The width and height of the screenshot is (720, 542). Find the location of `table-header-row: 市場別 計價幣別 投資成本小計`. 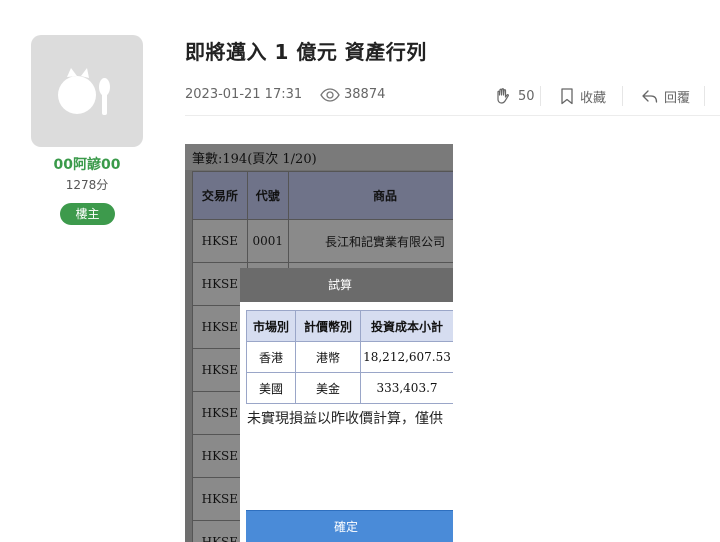

table-header-row: 市場別 計價幣別 投資成本小計 is located at coordinates (349, 326).